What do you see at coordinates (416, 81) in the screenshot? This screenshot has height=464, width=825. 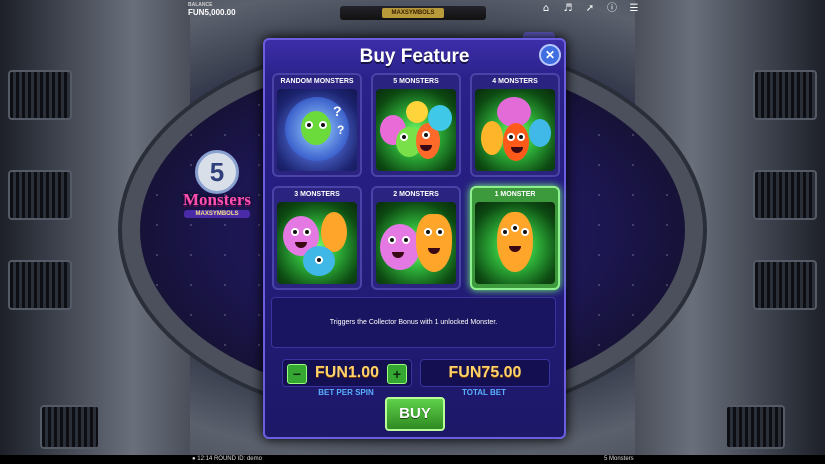 I see `option-label: 5 MONSTERS` at bounding box center [416, 81].